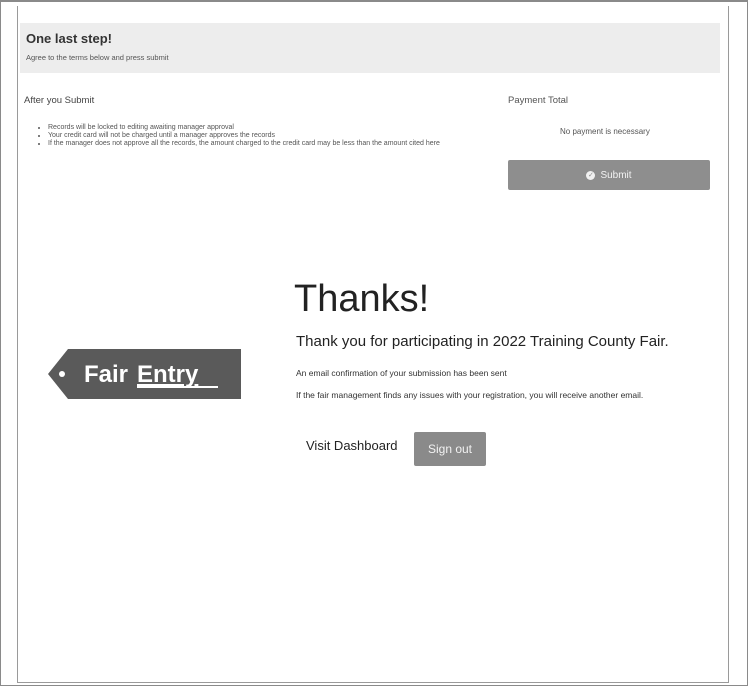  What do you see at coordinates (352, 445) in the screenshot?
I see `visit-dashboard-link: Visit Dashboard` at bounding box center [352, 445].